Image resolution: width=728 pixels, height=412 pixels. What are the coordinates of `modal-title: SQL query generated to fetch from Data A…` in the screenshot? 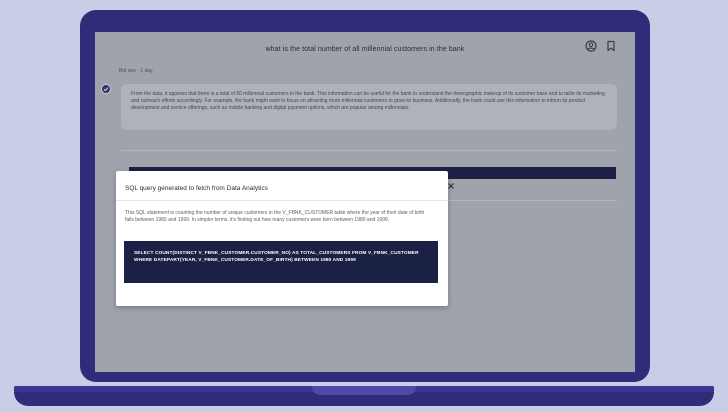 It's located at (196, 188).